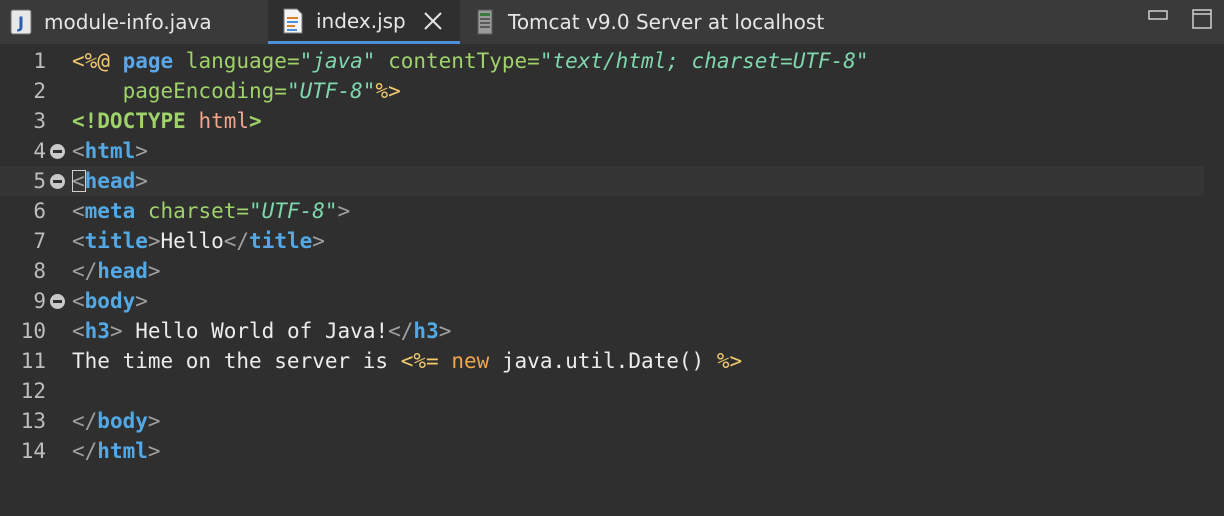 This screenshot has width=1224, height=516. I want to click on jsp-file-icon, so click(293, 21).